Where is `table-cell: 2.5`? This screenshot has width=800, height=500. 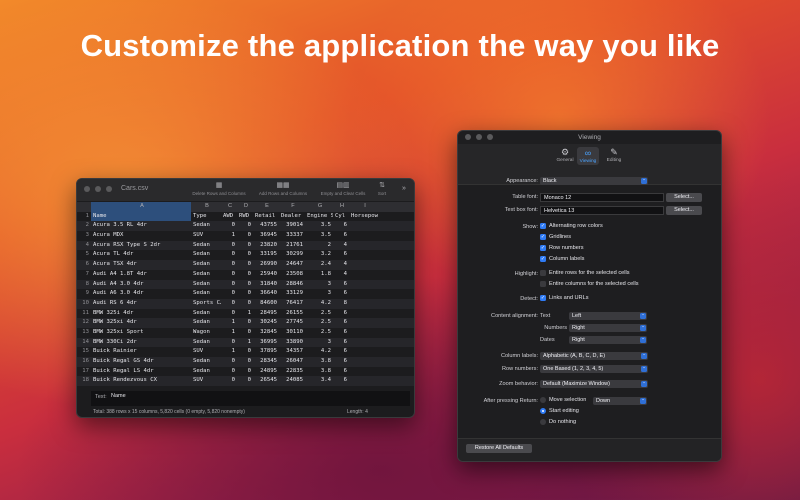 table-cell: 2.5 is located at coordinates (319, 333).